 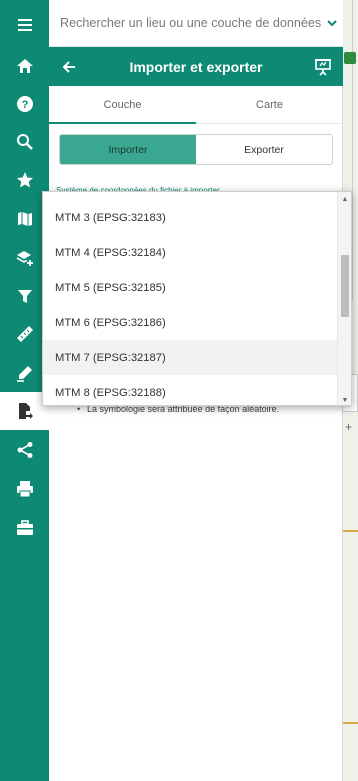 I want to click on dropdown-option: MTM 6 (EPSG:32186), so click(x=191, y=322).